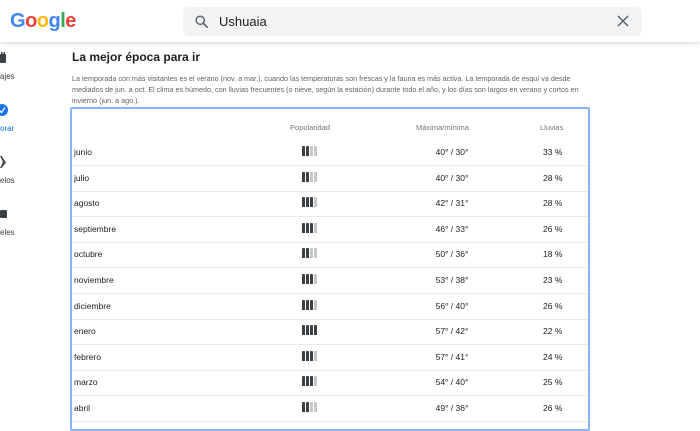  Describe the element at coordinates (3, 214) in the screenshot. I see `hotel-icon` at that location.